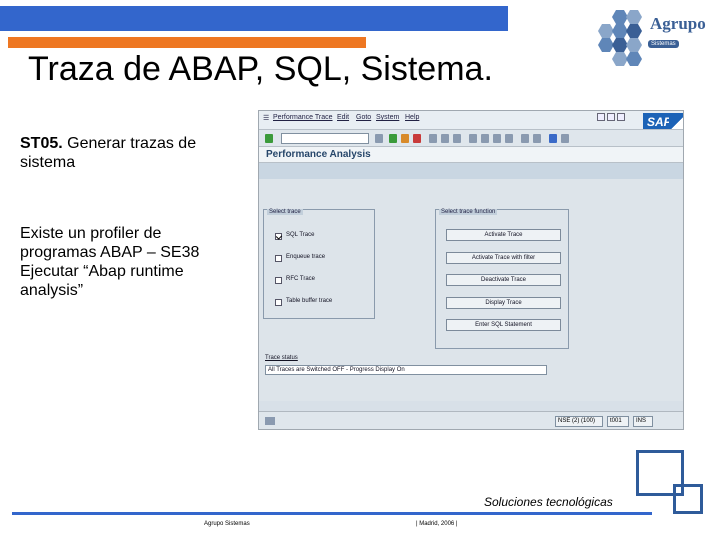  Describe the element at coordinates (260, 69) in the screenshot. I see `slide-title: Traza de ABAP, SQL, Sistema.` at that location.